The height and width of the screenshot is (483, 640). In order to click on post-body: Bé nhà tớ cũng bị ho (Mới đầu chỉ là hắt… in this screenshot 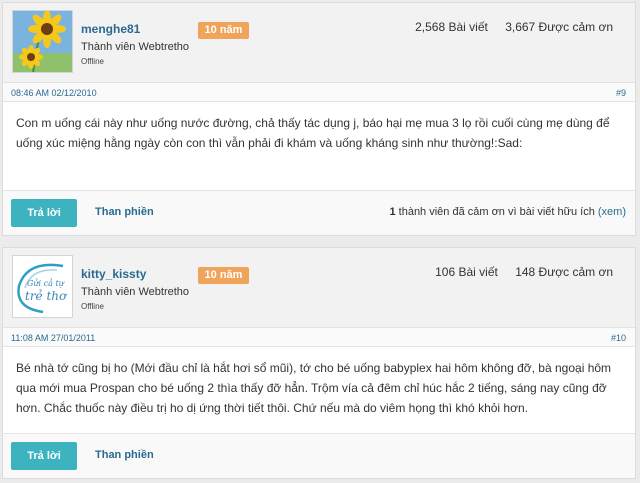, I will do `click(314, 388)`.